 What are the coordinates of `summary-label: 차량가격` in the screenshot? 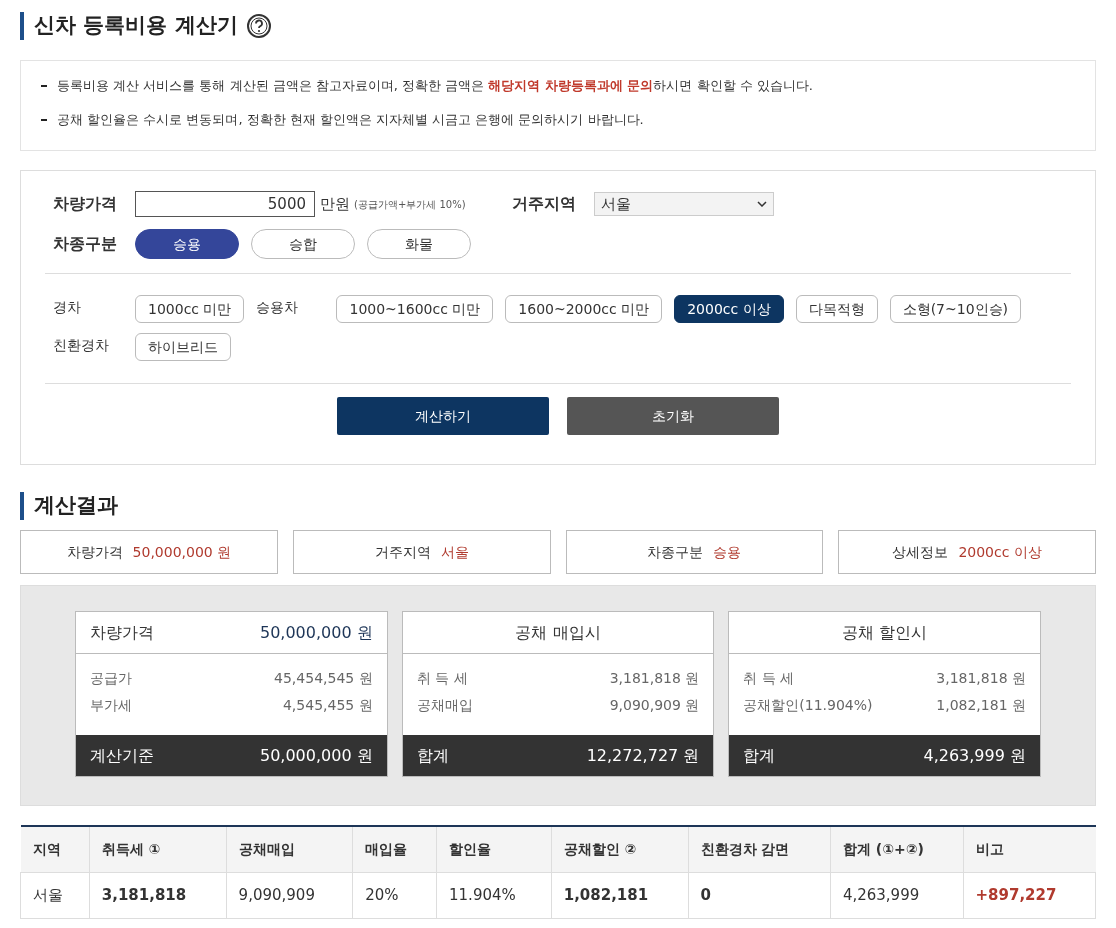 It's located at (94, 552).